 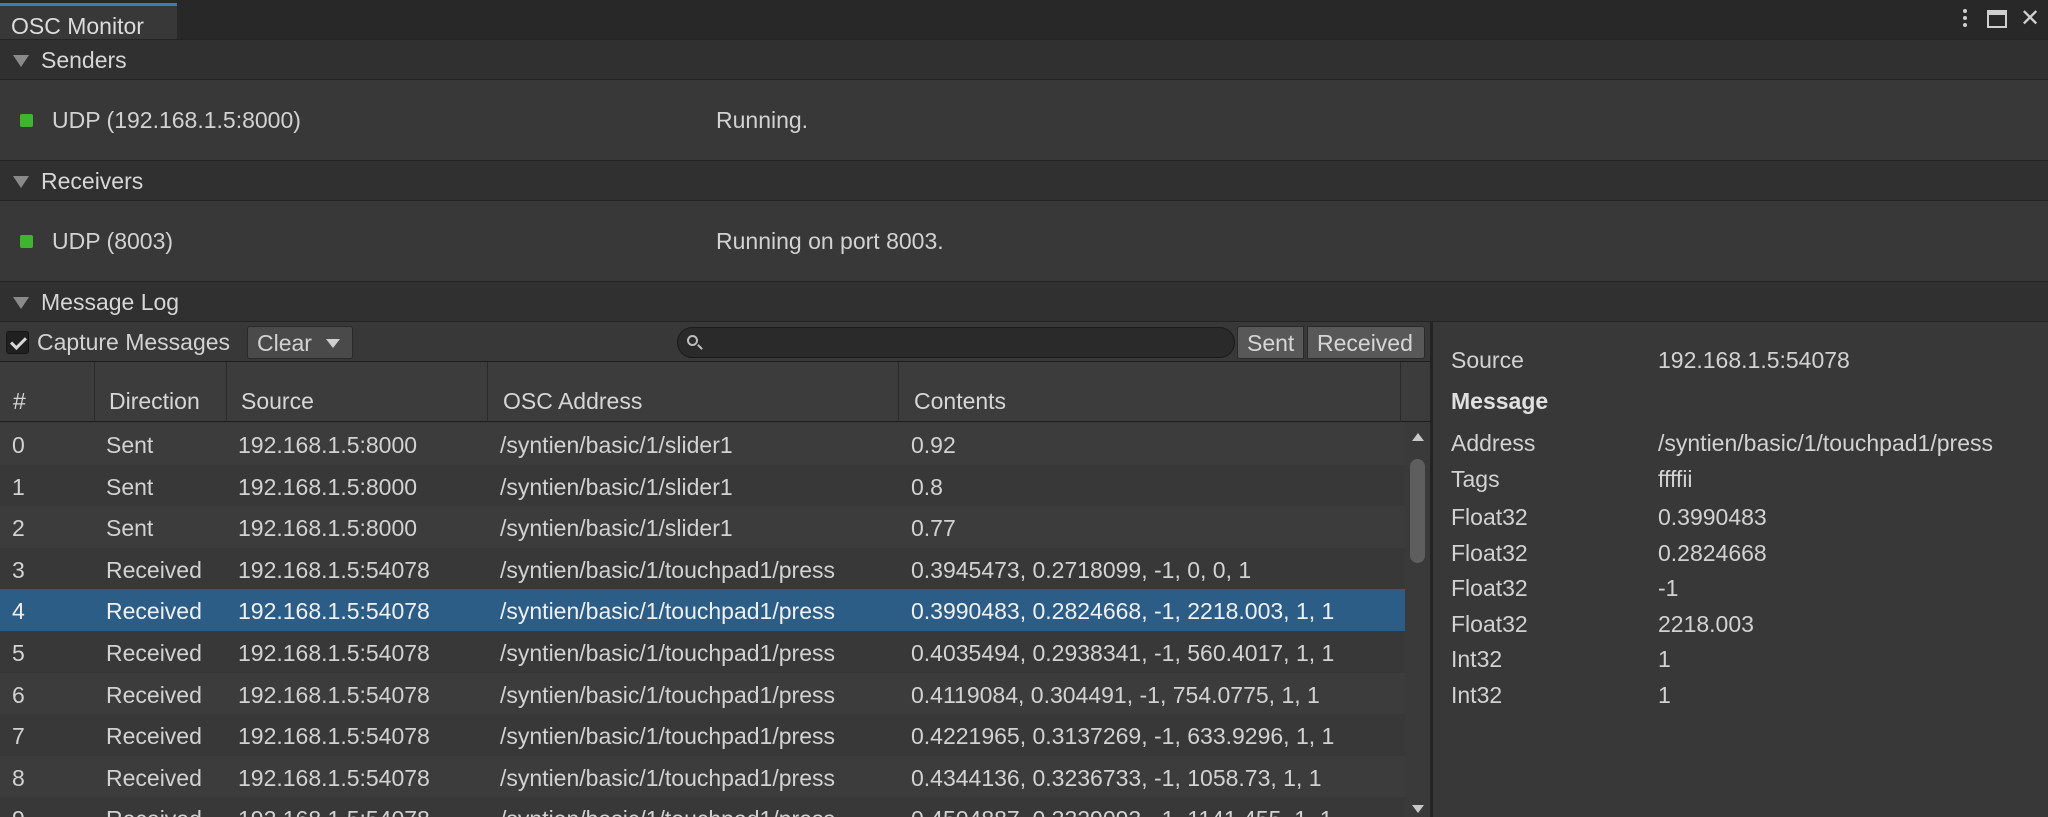 I want to click on inspector-arg-value: 1, so click(x=1664, y=659).